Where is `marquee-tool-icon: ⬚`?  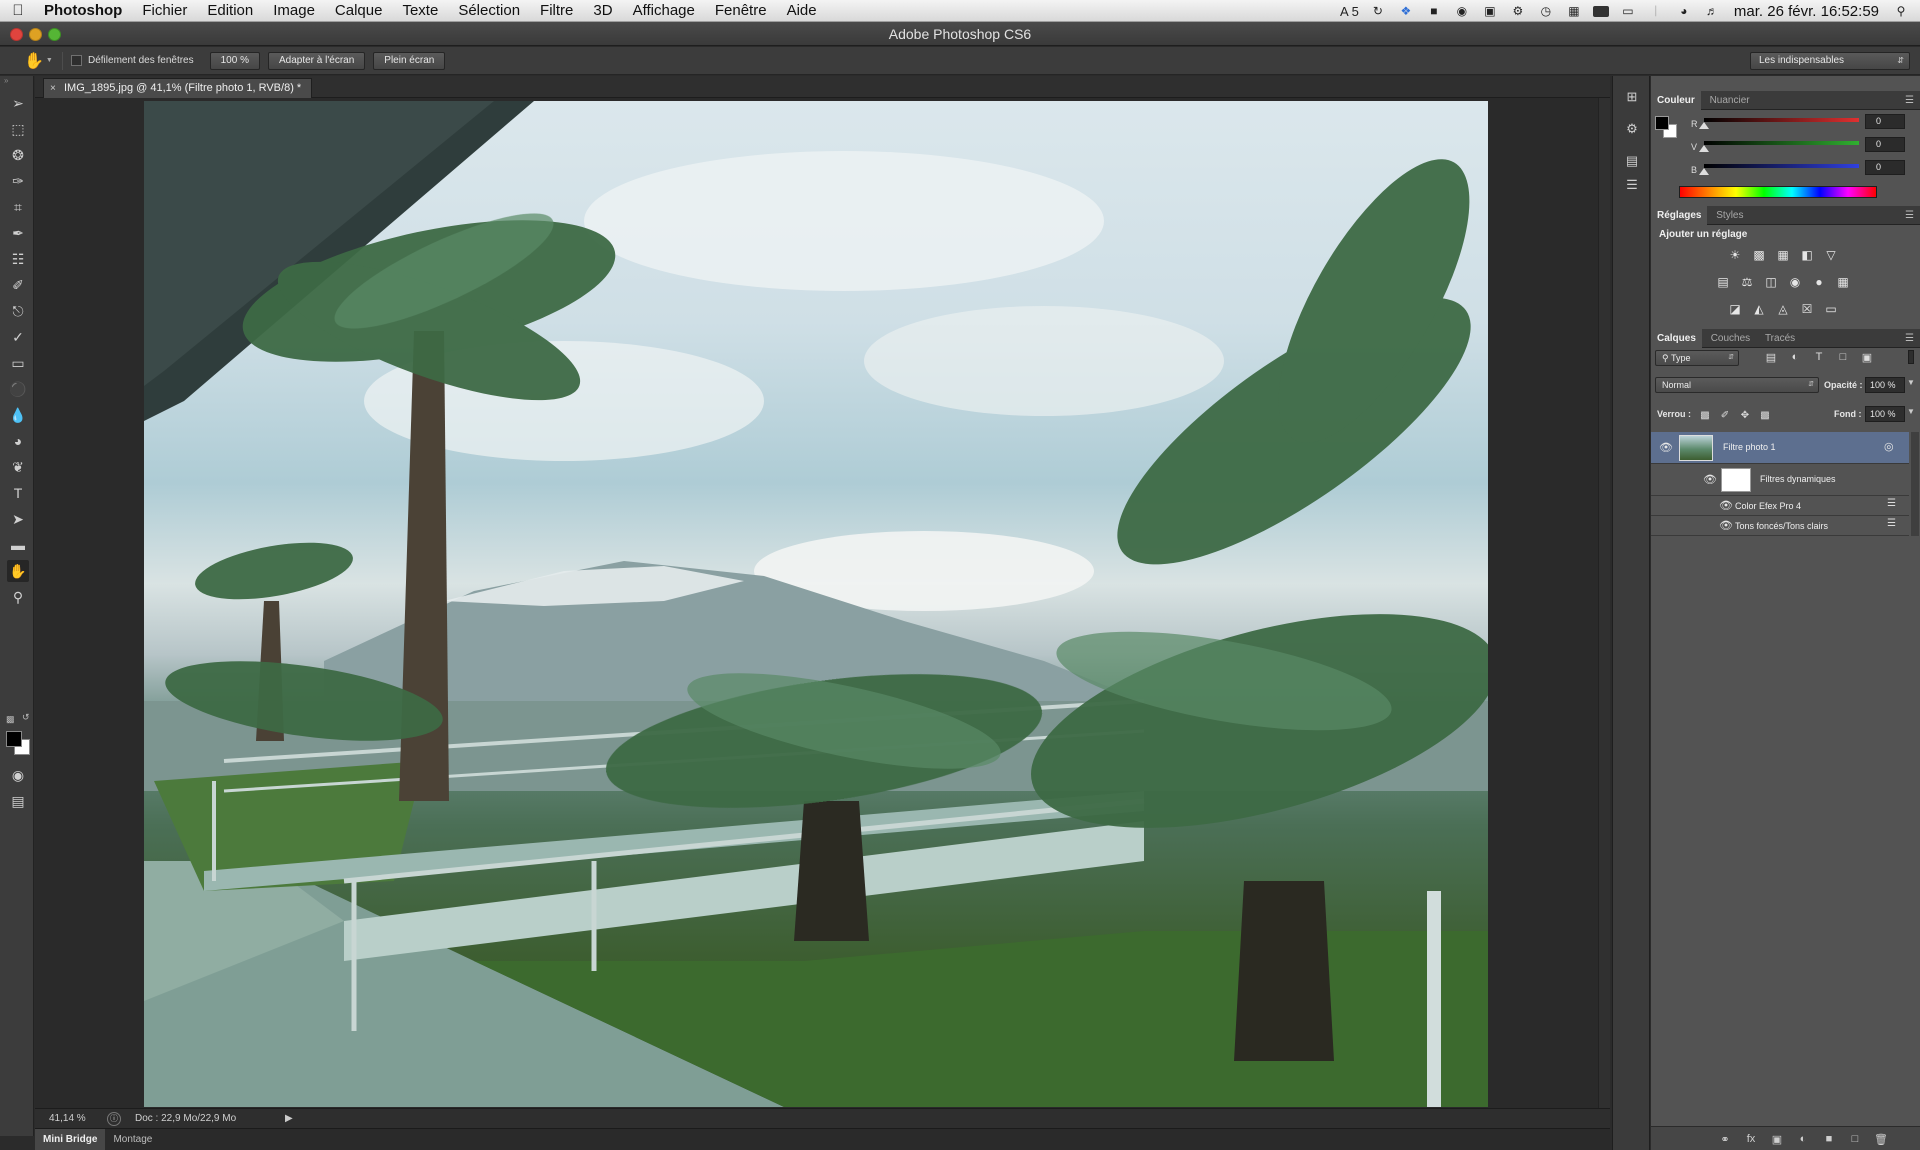 marquee-tool-icon: ⬚ is located at coordinates (18, 129).